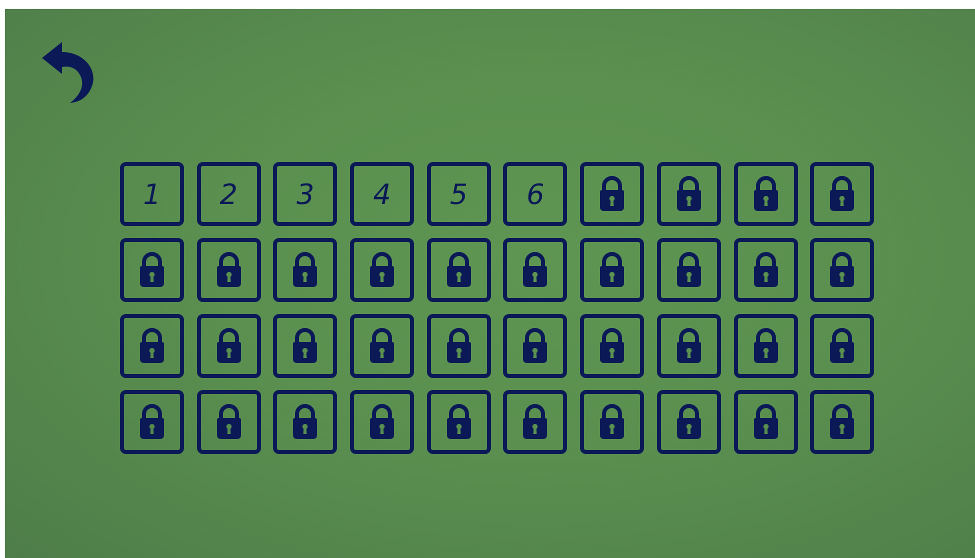 The height and width of the screenshot is (558, 975). What do you see at coordinates (458, 194) in the screenshot?
I see `level-tile: 5` at bounding box center [458, 194].